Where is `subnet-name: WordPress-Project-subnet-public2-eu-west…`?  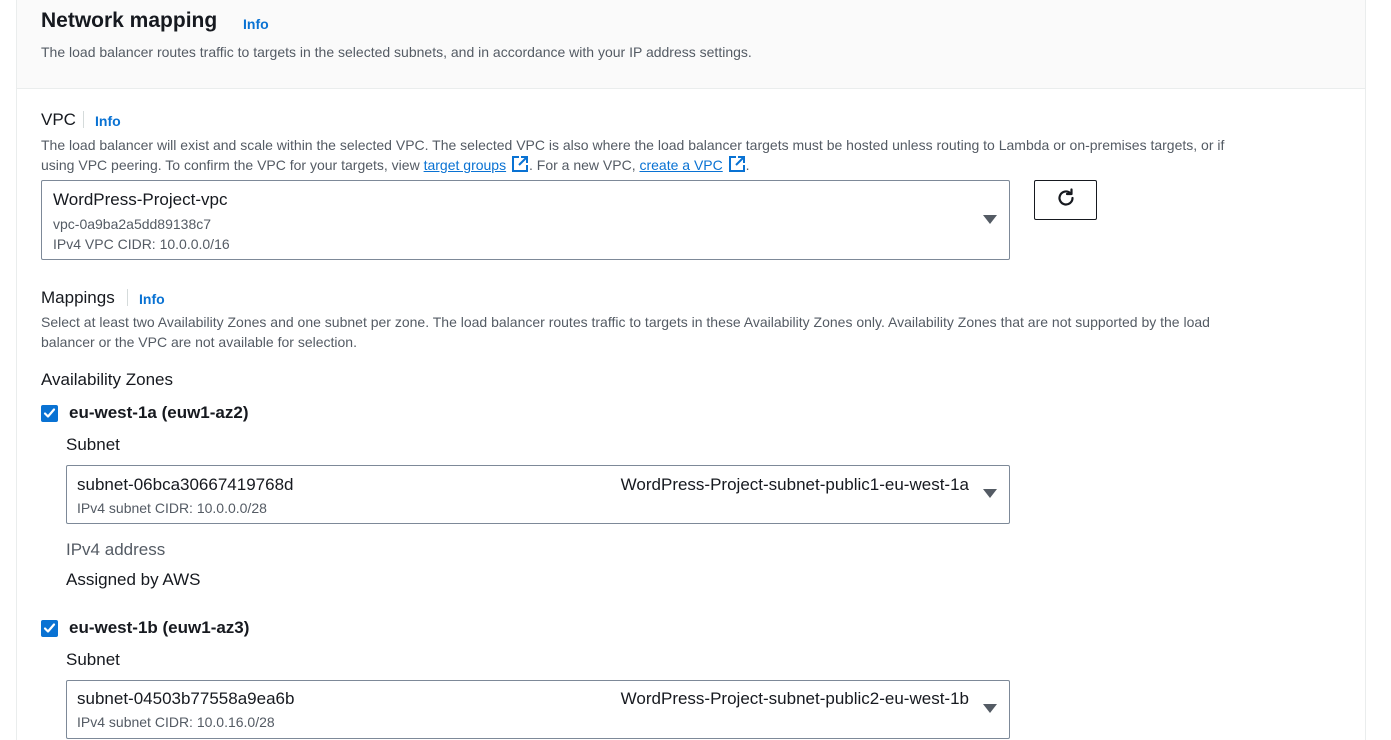 subnet-name: WordPress-Project-subnet-public2-eu-west… is located at coordinates (794, 698).